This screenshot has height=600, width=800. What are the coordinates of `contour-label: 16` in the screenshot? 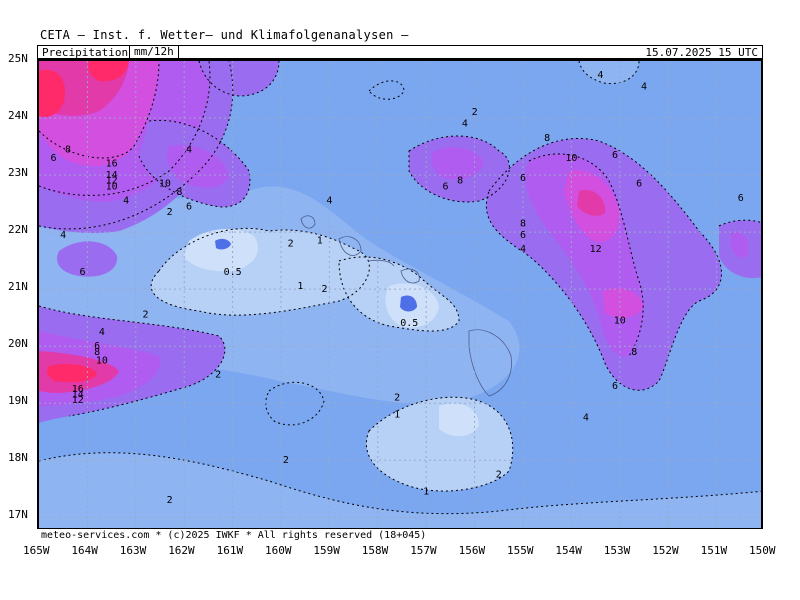 It's located at (112, 164).